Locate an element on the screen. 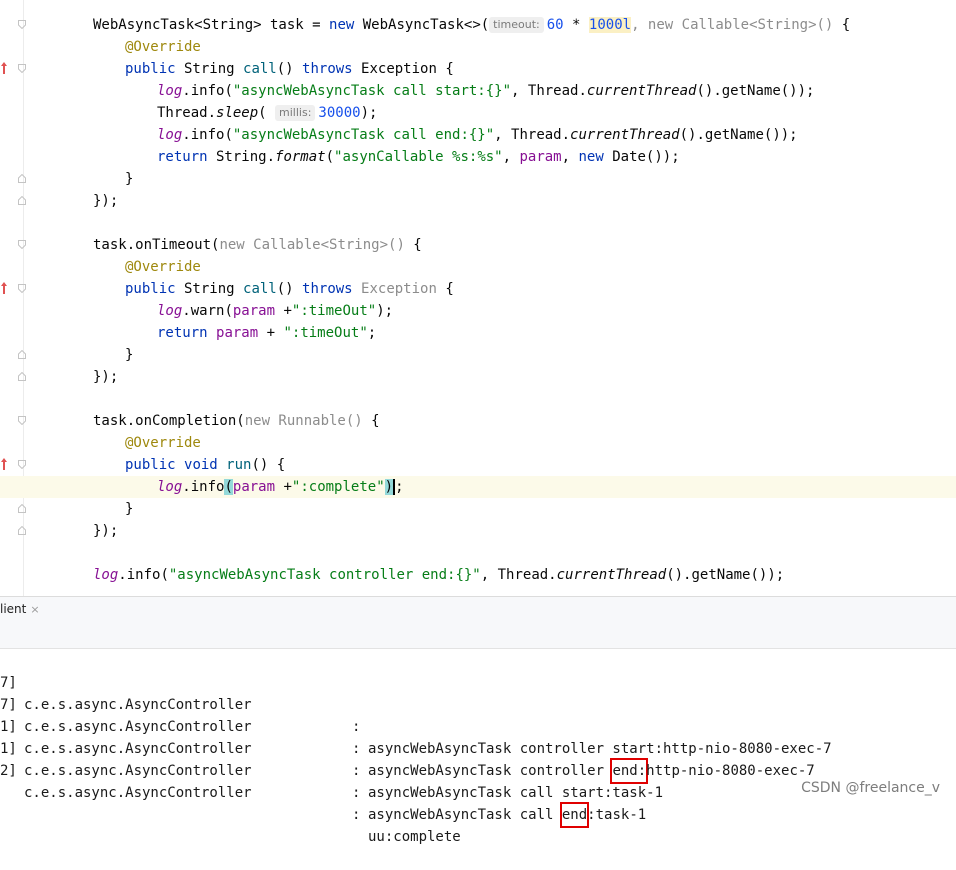 The height and width of the screenshot is (870, 956). code-text: }); is located at coordinates (106, 377).